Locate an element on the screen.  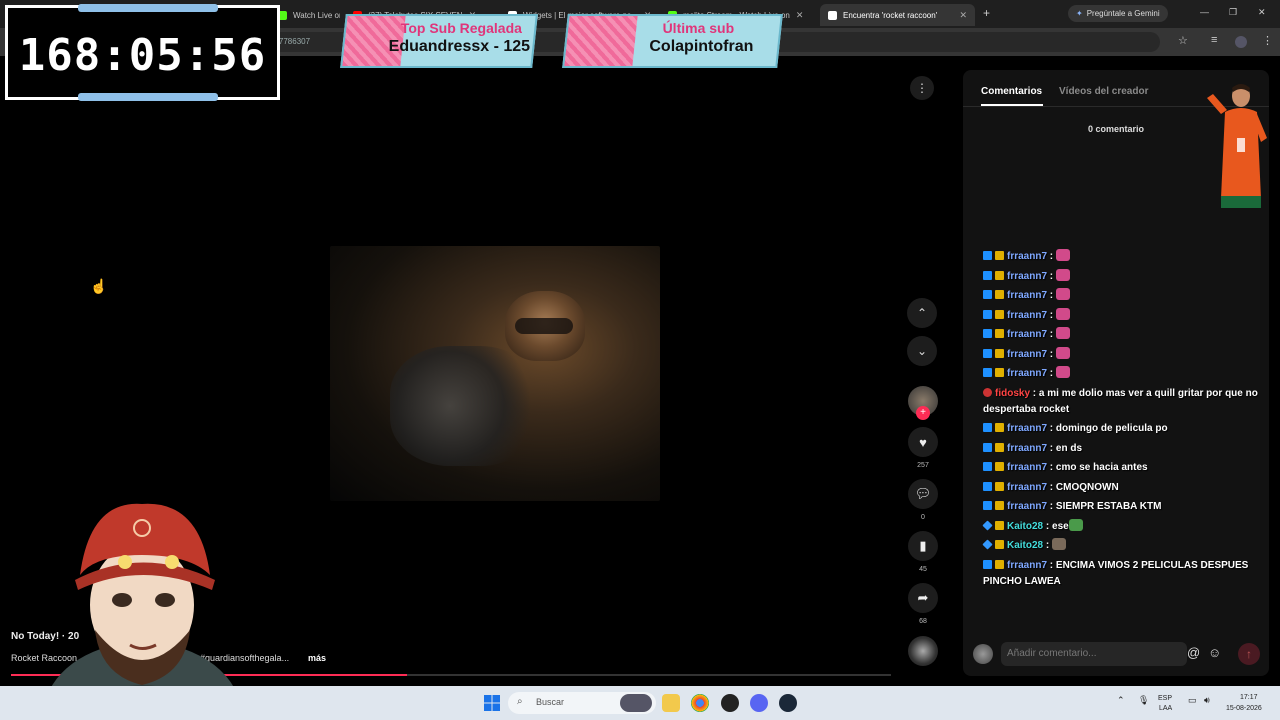
chat-text: SIEMPR ESTABA KTM is located at coordinates (1108, 506).